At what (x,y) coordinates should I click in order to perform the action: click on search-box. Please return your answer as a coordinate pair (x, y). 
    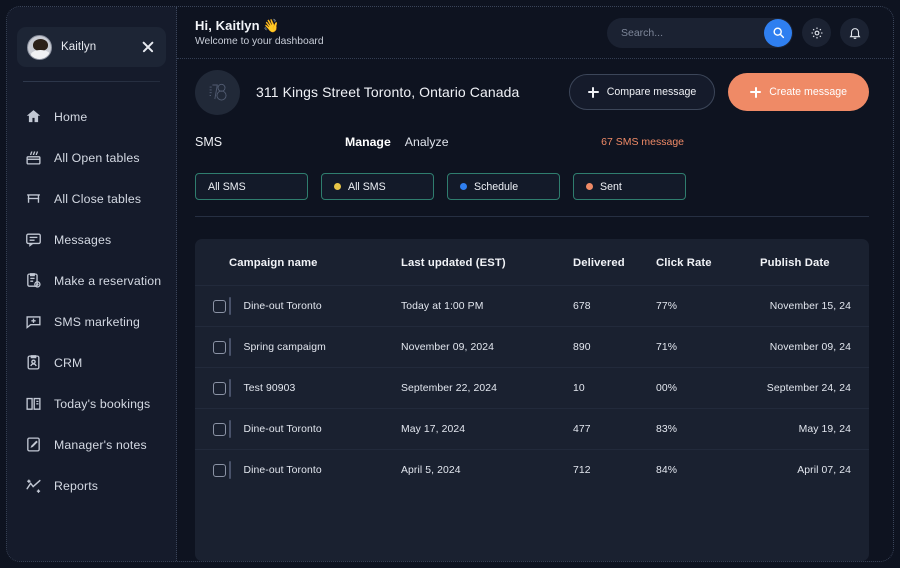
    Looking at the image, I should click on (700, 32).